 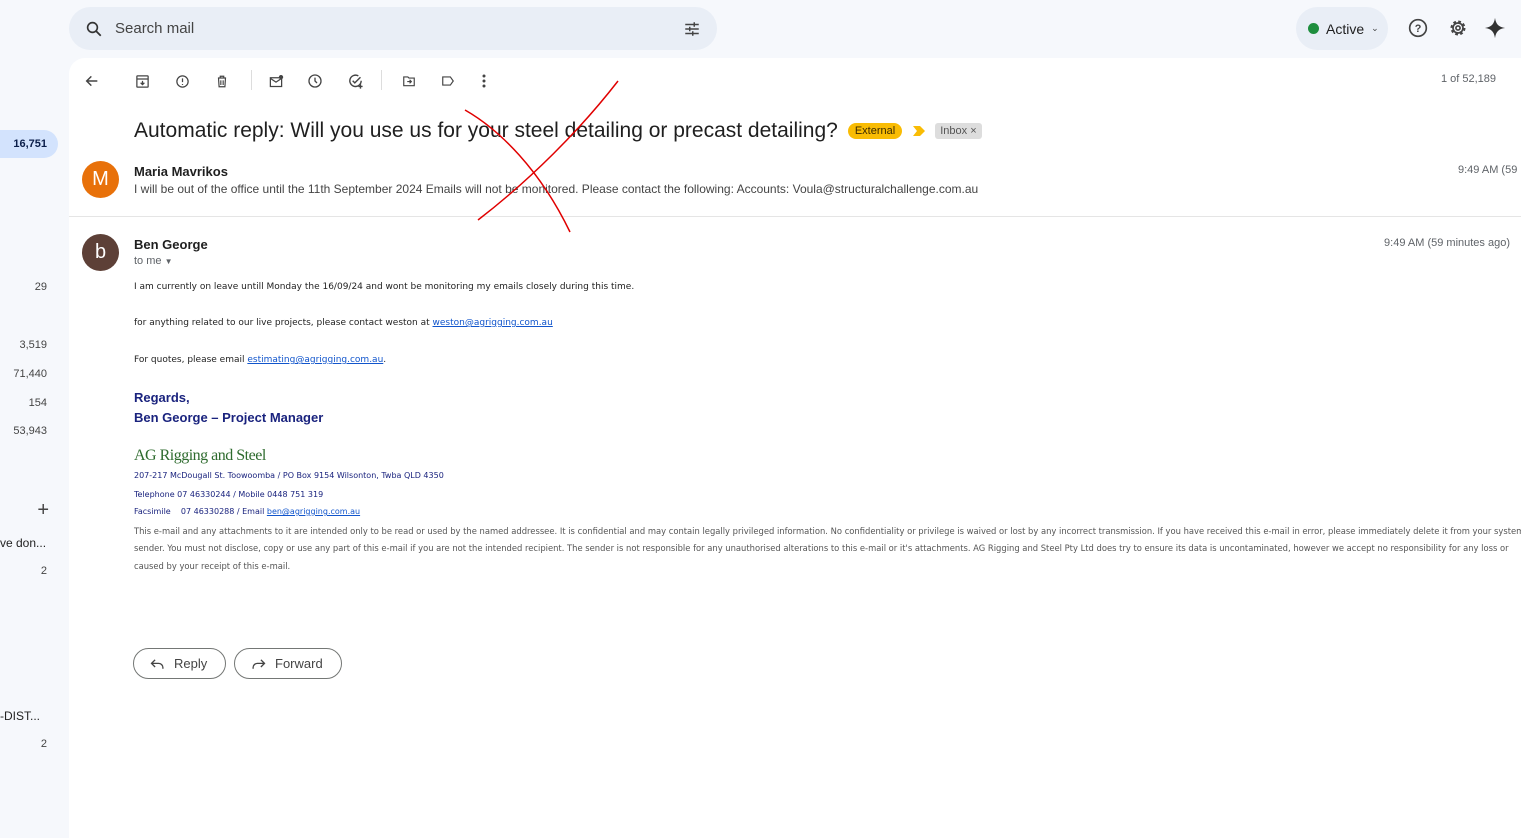 I want to click on email-link: estimating@agrigging.com.au, so click(x=315, y=360).